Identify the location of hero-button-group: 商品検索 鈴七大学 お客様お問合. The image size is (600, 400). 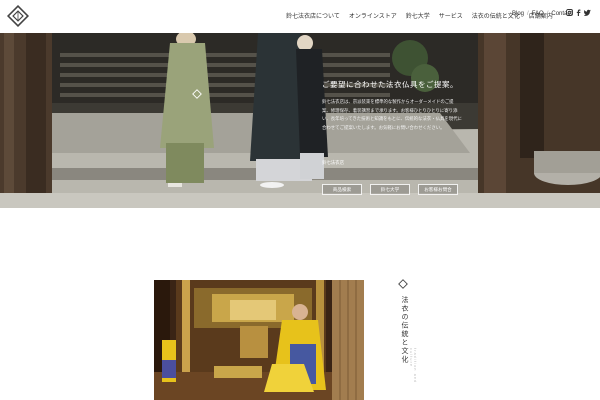
(390, 189).